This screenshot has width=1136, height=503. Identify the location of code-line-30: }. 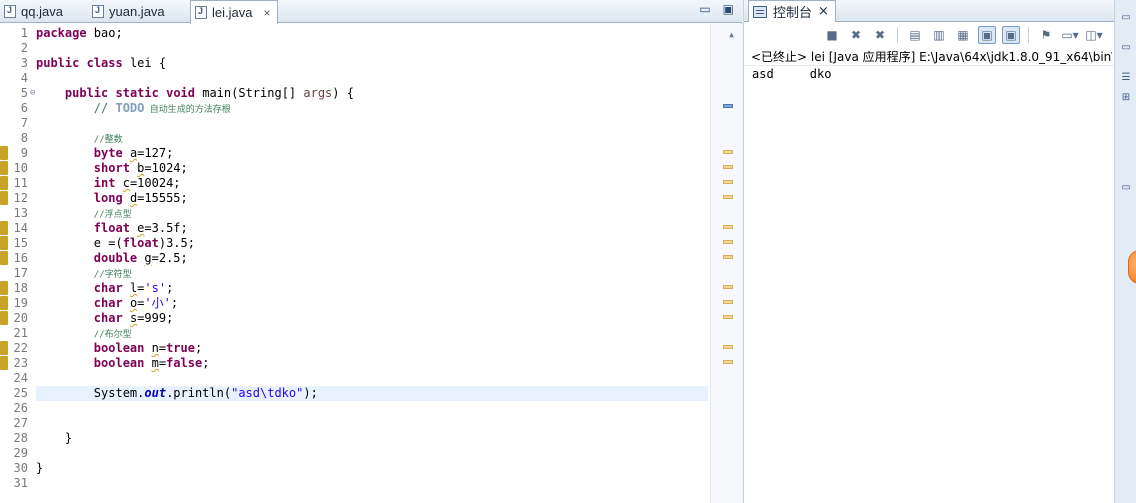
(40, 468).